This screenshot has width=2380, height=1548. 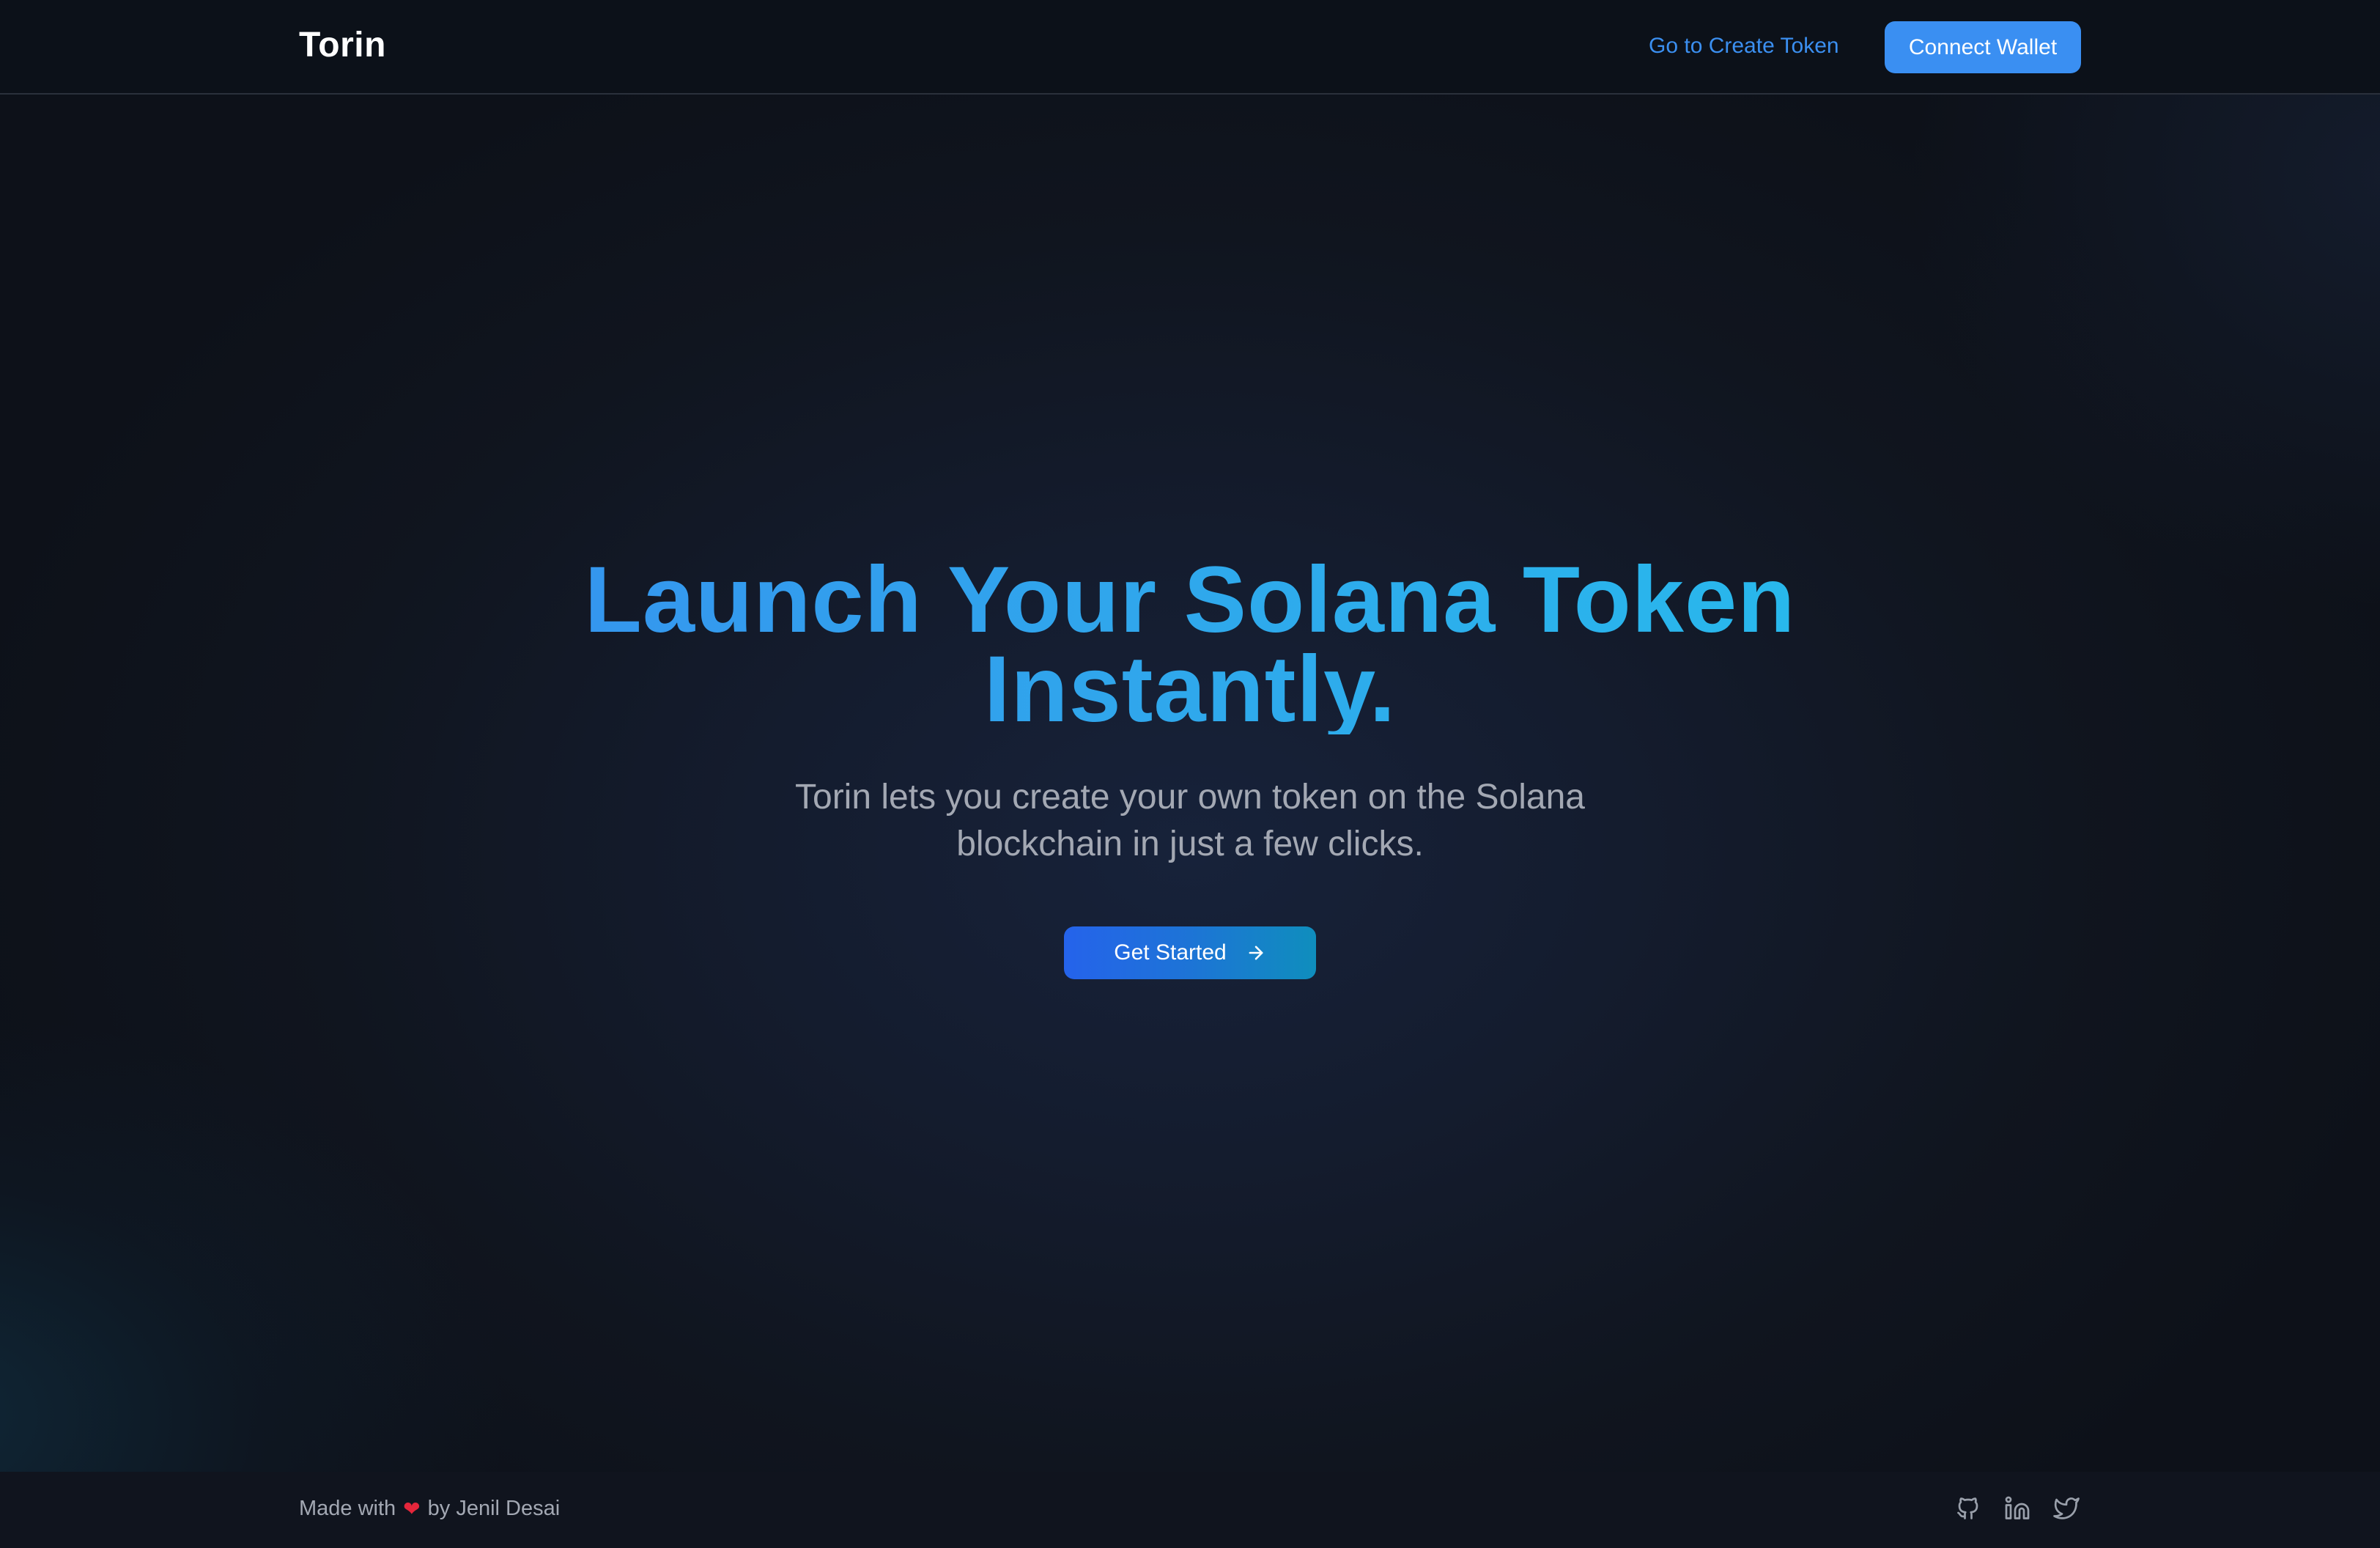 I want to click on get-started-button: Get Started, so click(x=1190, y=952).